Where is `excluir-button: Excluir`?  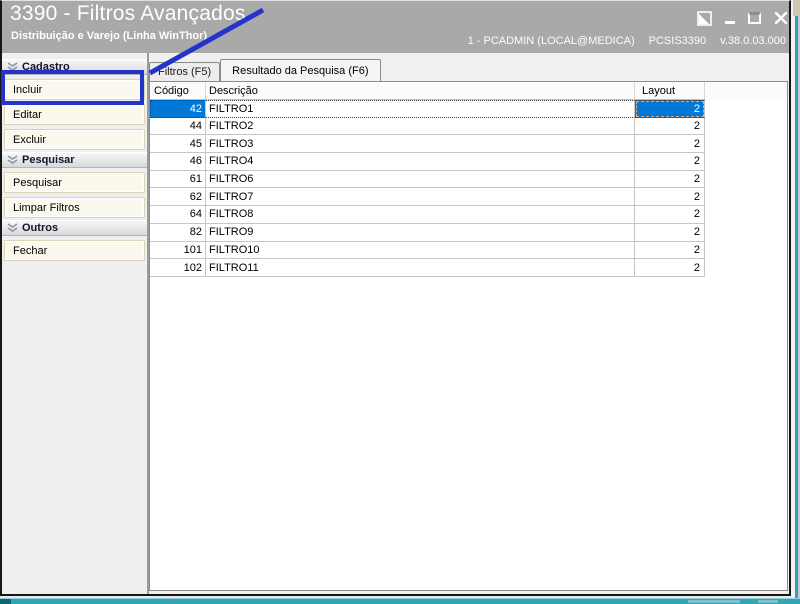
excluir-button: Excluir is located at coordinates (74, 139).